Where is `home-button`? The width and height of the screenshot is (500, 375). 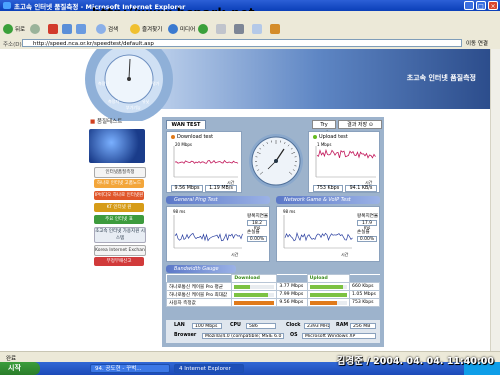
home-button is located at coordinates (81, 29).